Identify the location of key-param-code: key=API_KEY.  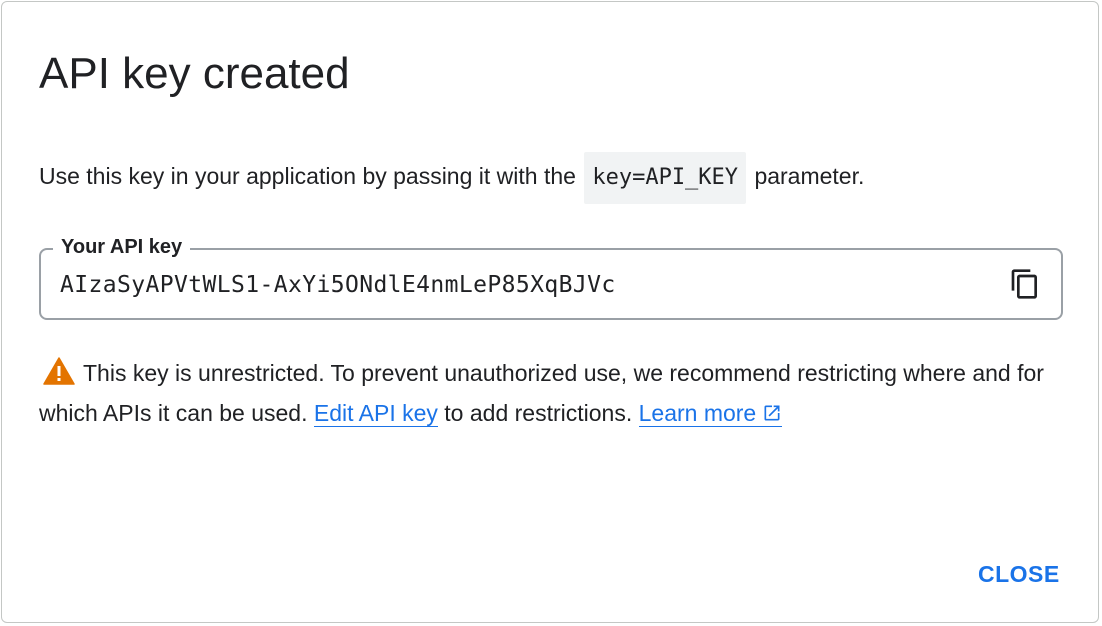
(665, 178).